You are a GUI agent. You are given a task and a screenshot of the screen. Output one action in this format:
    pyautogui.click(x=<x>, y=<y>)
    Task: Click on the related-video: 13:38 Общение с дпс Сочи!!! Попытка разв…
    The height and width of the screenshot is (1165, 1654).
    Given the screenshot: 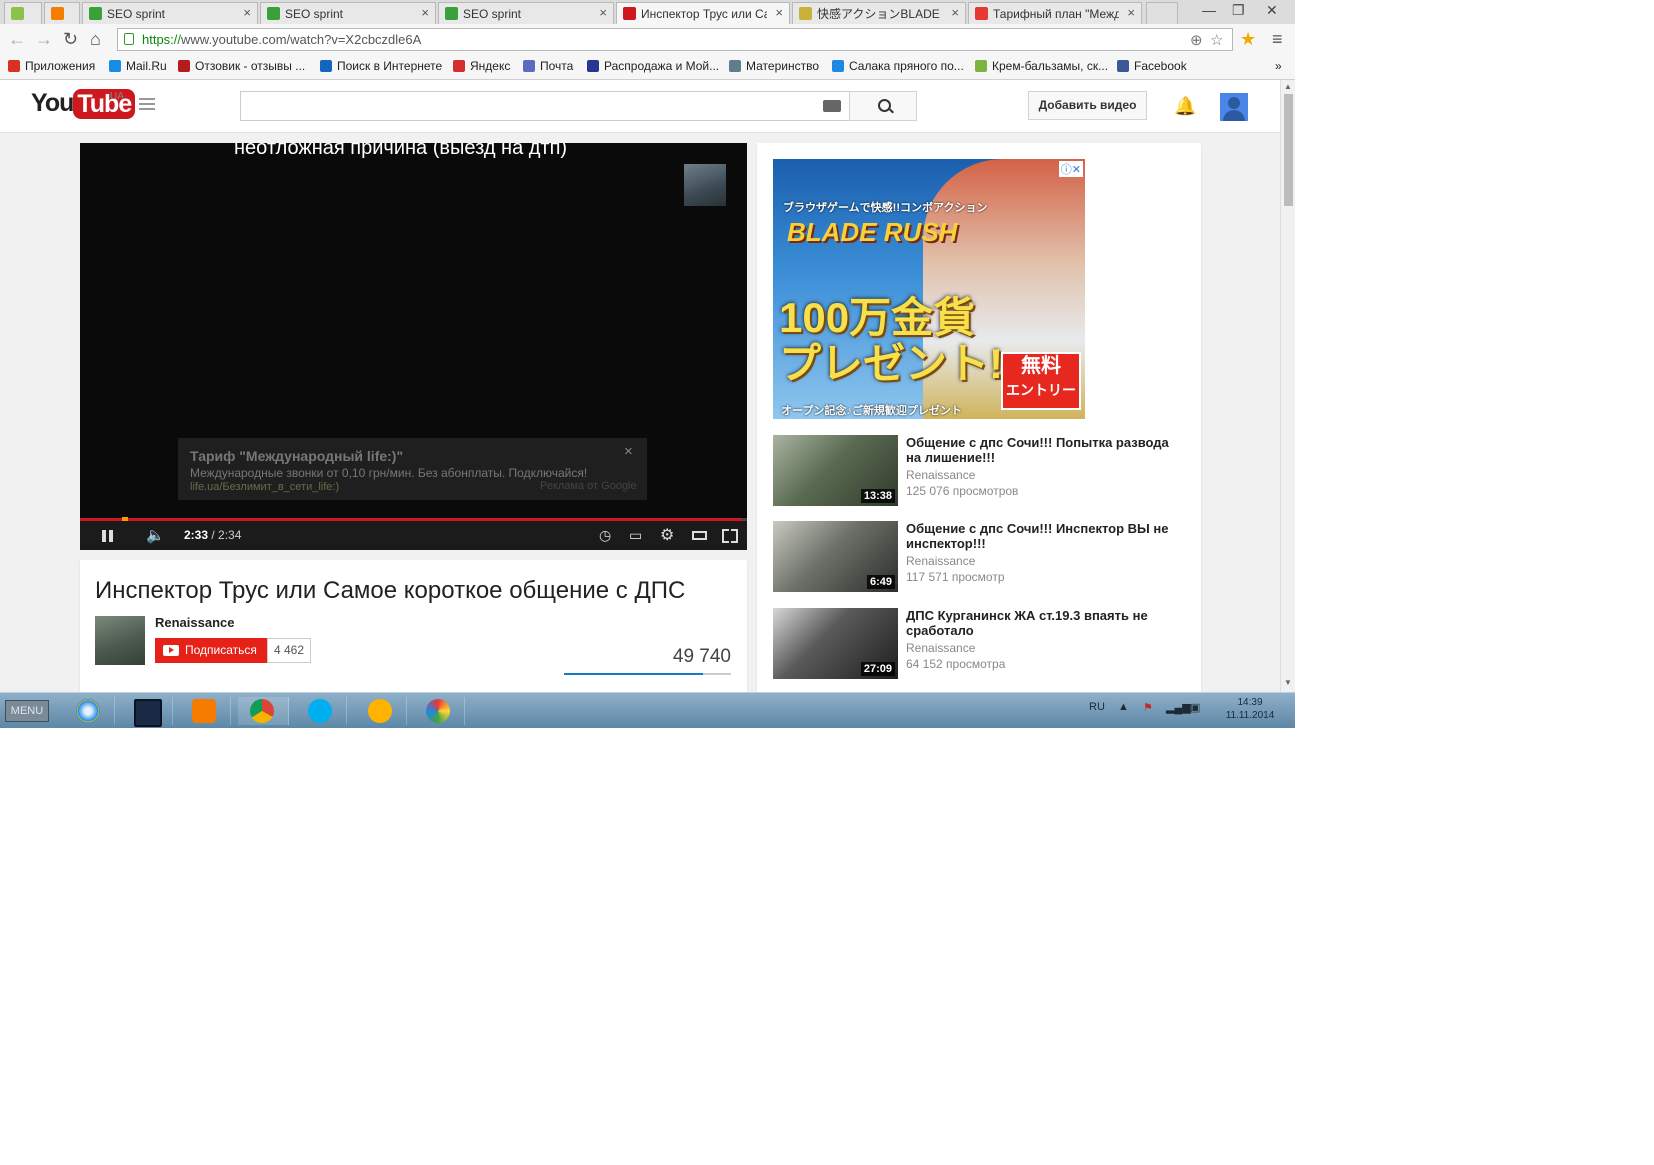 What is the action you would take?
    pyautogui.click(x=983, y=471)
    